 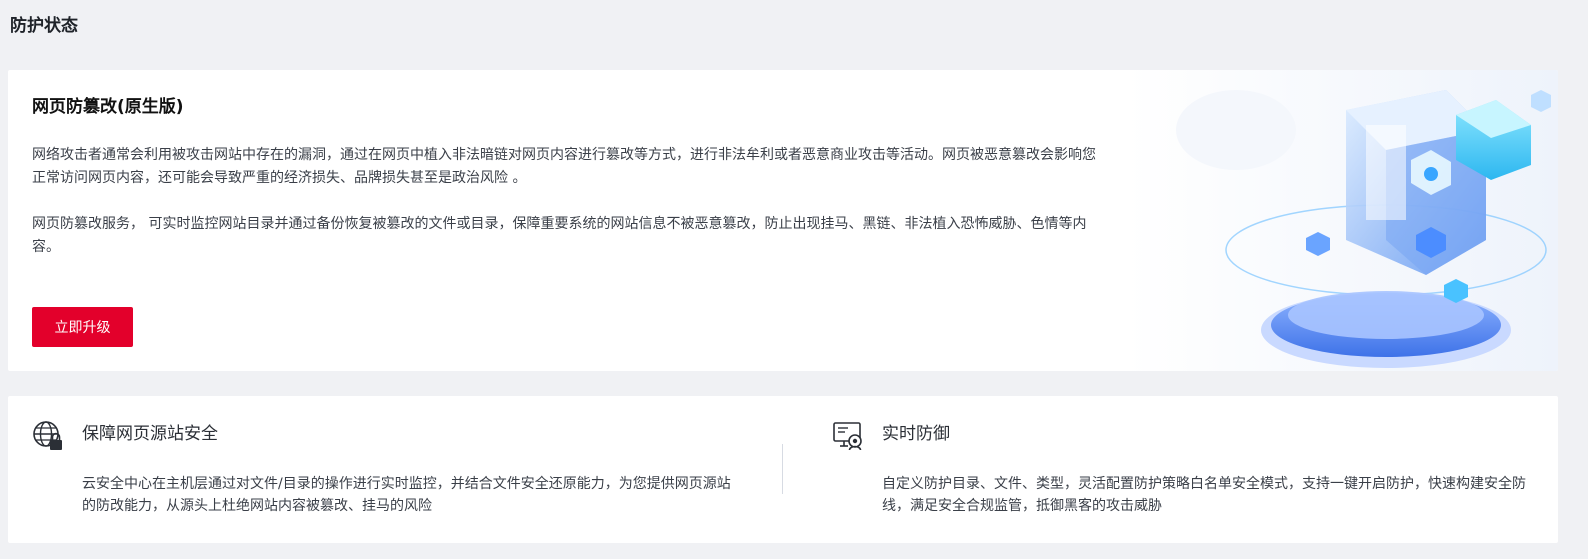 I want to click on feature-title: 保障网页源站安全, so click(x=150, y=434).